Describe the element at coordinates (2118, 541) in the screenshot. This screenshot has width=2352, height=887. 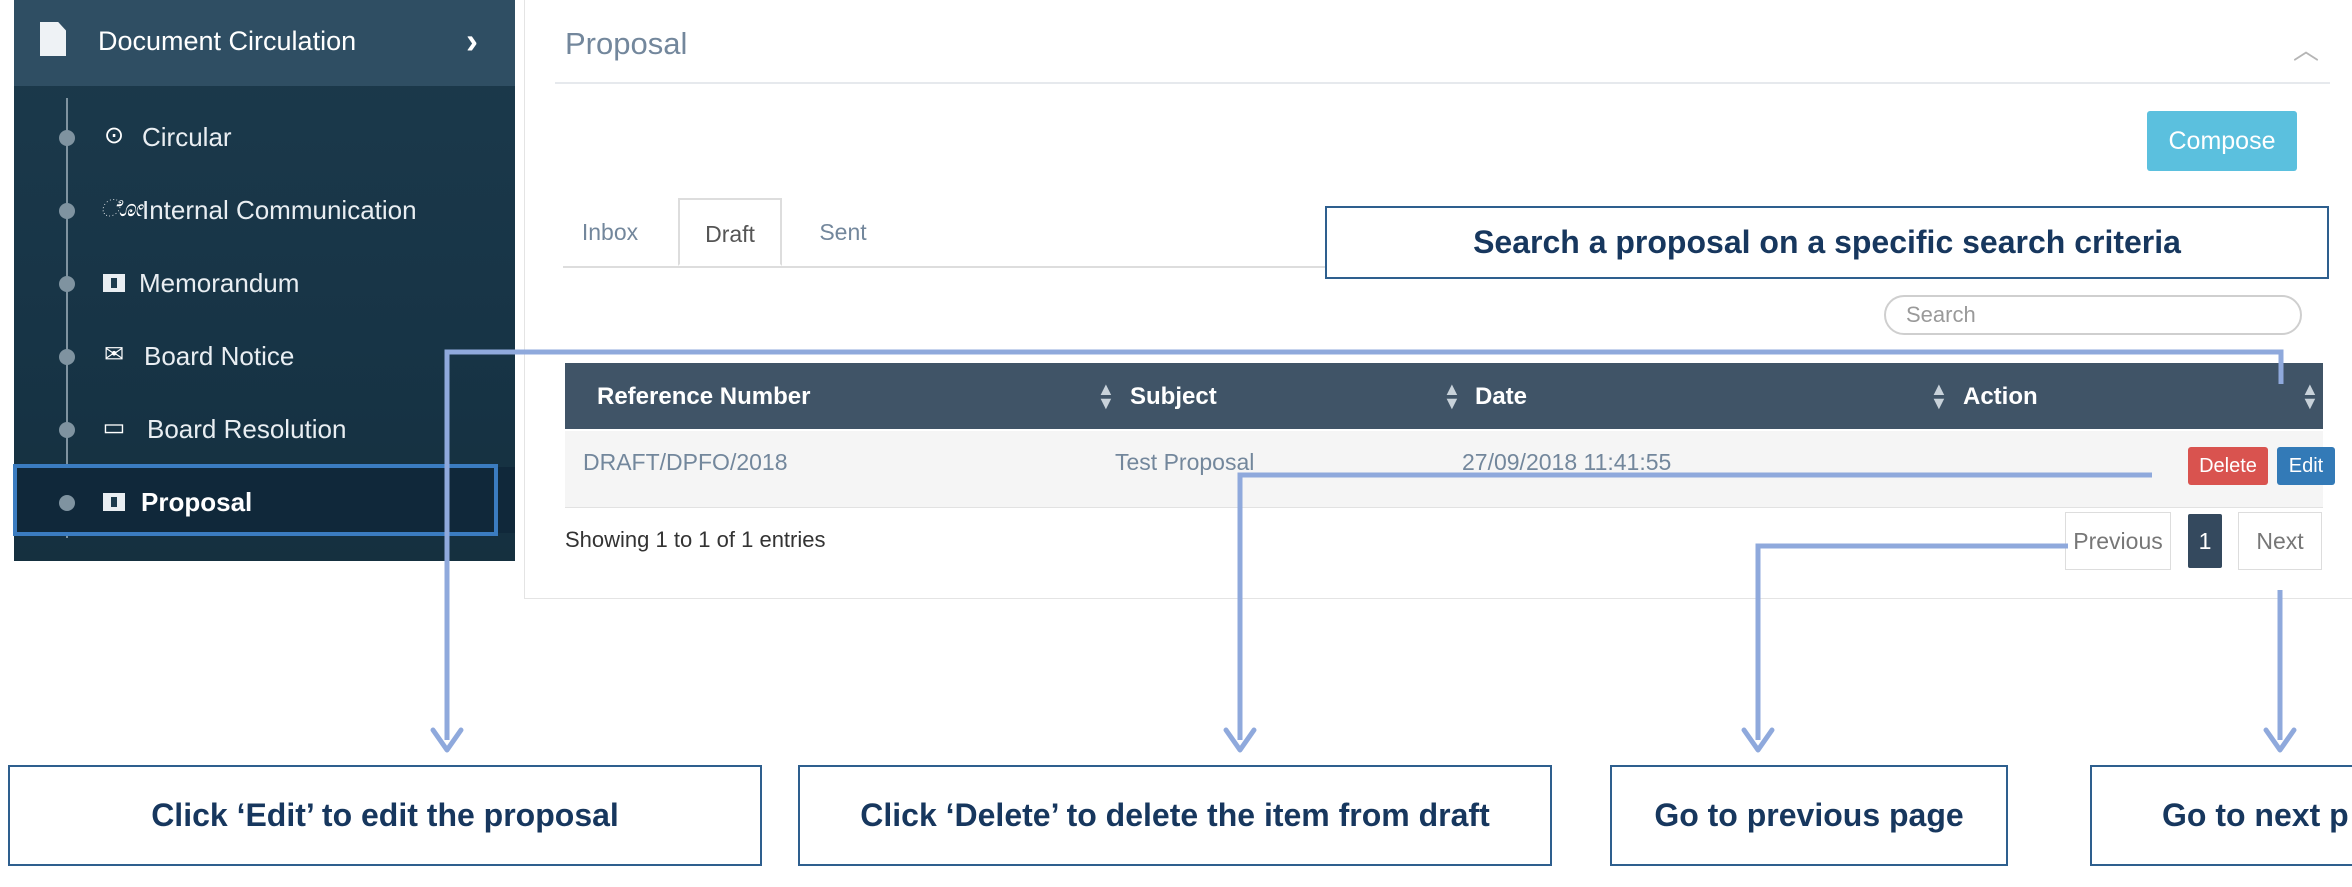
I see `previous-page-button: Previous` at that location.